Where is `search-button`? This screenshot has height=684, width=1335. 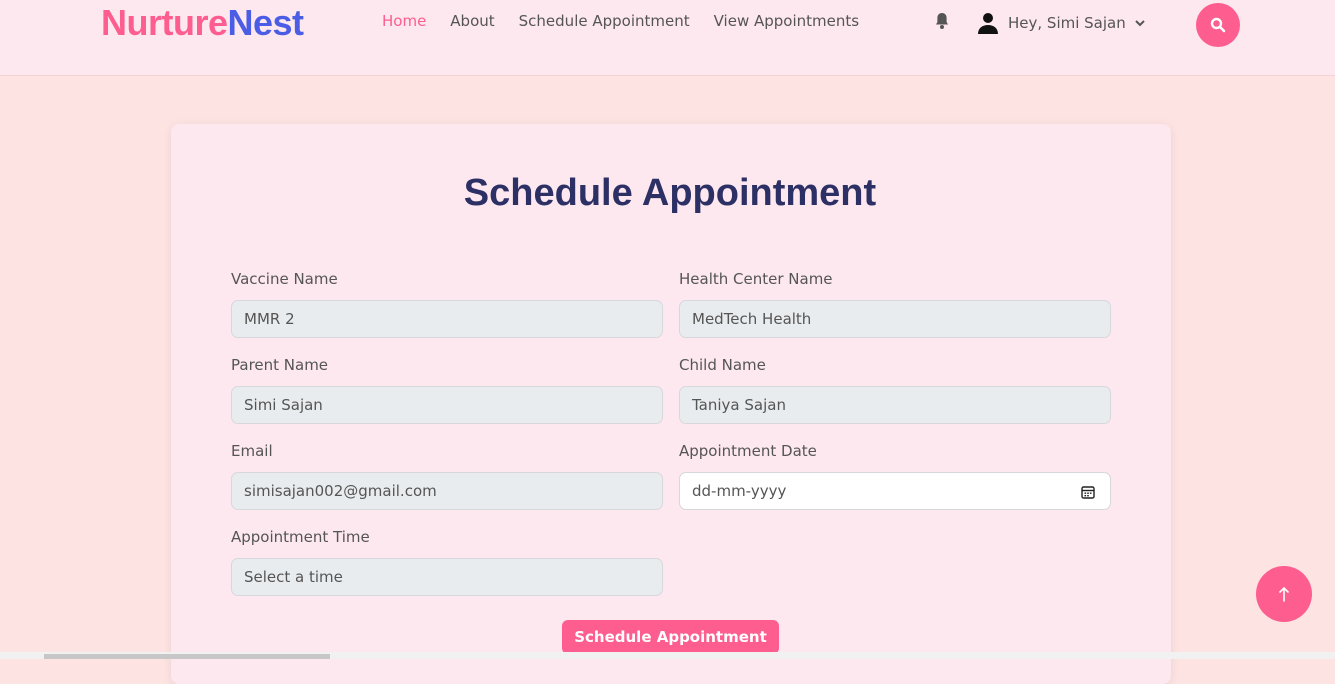 search-button is located at coordinates (1218, 25).